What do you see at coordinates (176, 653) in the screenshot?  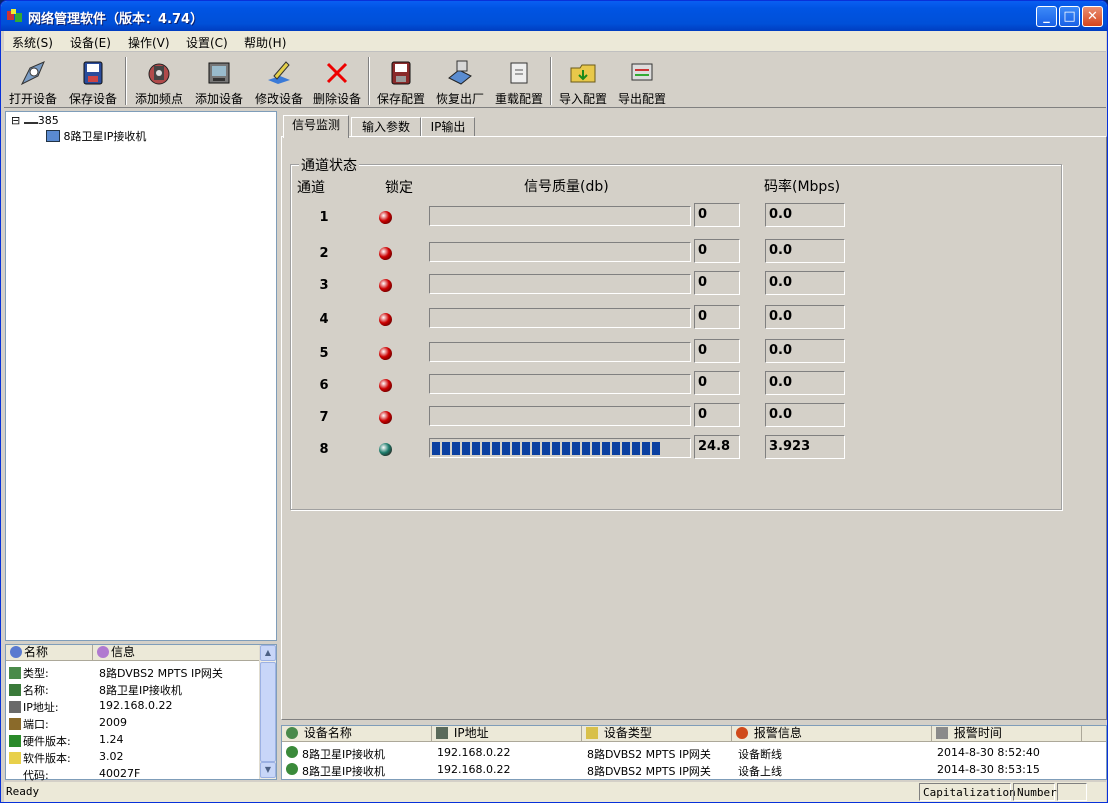 I see `info-header-info: 信息` at bounding box center [176, 653].